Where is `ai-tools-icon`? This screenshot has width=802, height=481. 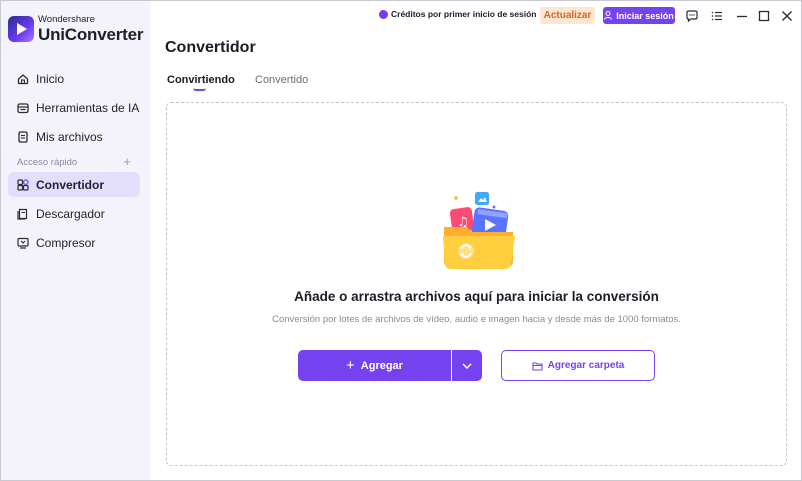
ai-tools-icon is located at coordinates (23, 108).